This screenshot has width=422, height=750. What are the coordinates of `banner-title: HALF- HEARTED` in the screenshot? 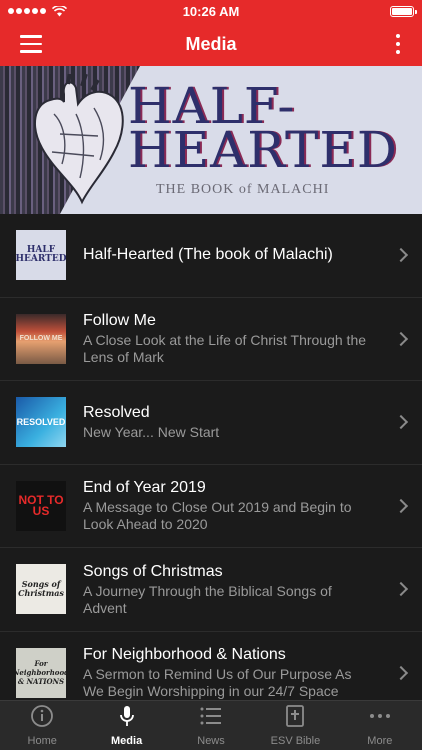 It's located at (263, 130).